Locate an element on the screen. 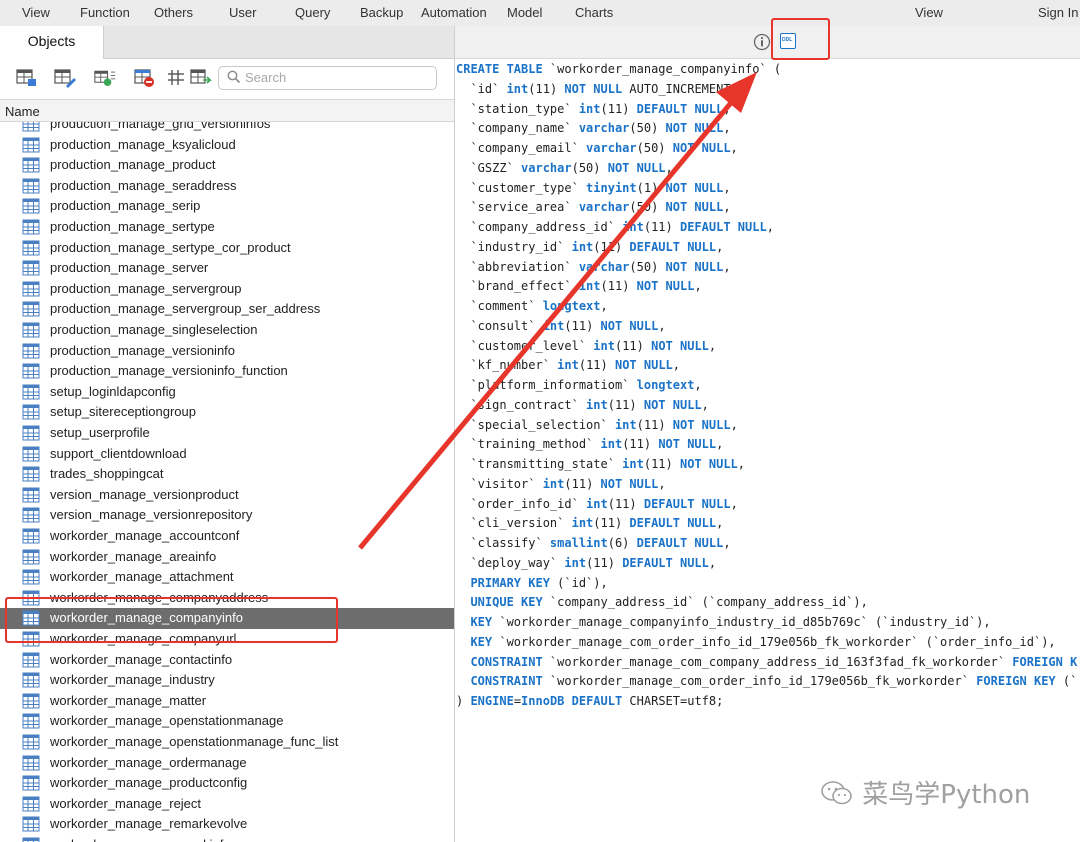 This screenshot has height=842, width=1080. table-row: setup_sitereceptiongroup is located at coordinates (227, 412).